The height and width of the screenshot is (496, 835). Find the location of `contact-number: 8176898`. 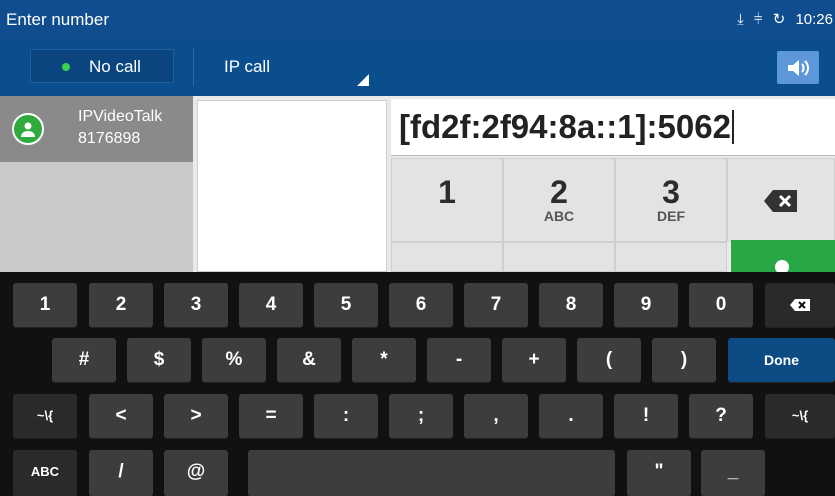

contact-number: 8176898 is located at coordinates (109, 138).